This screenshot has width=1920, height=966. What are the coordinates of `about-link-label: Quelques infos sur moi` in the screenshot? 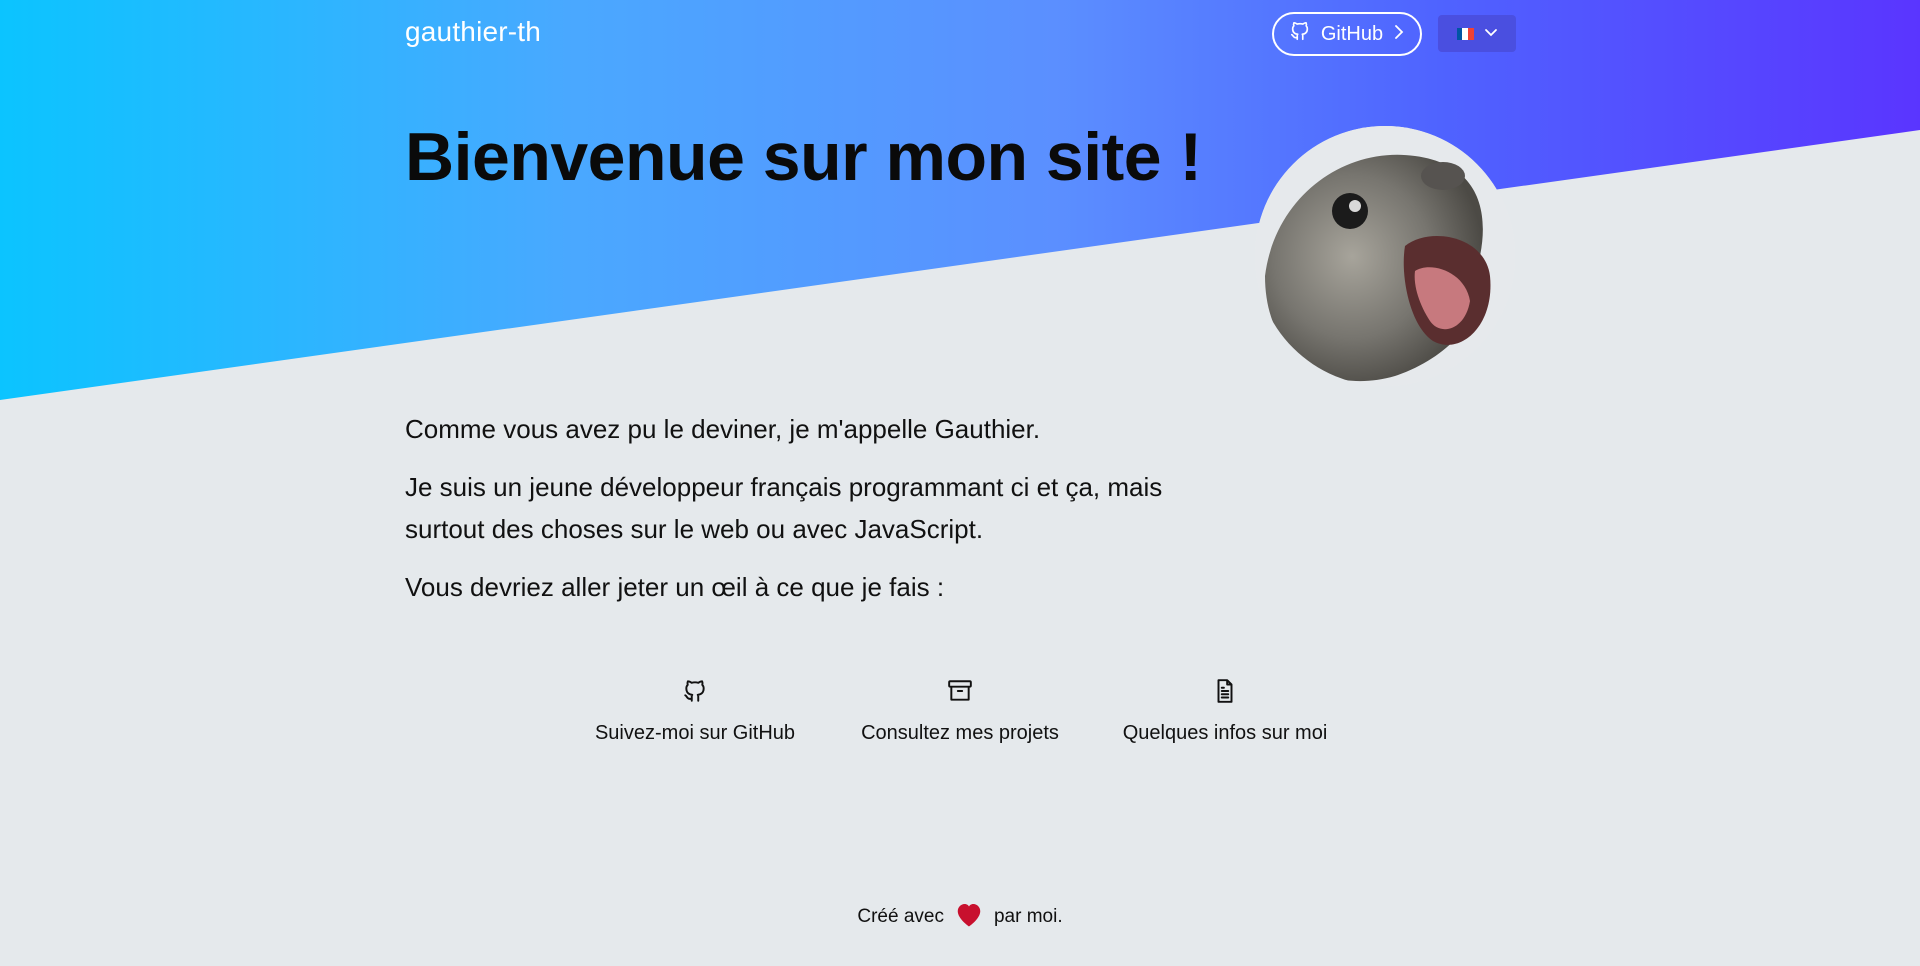 It's located at (1225, 733).